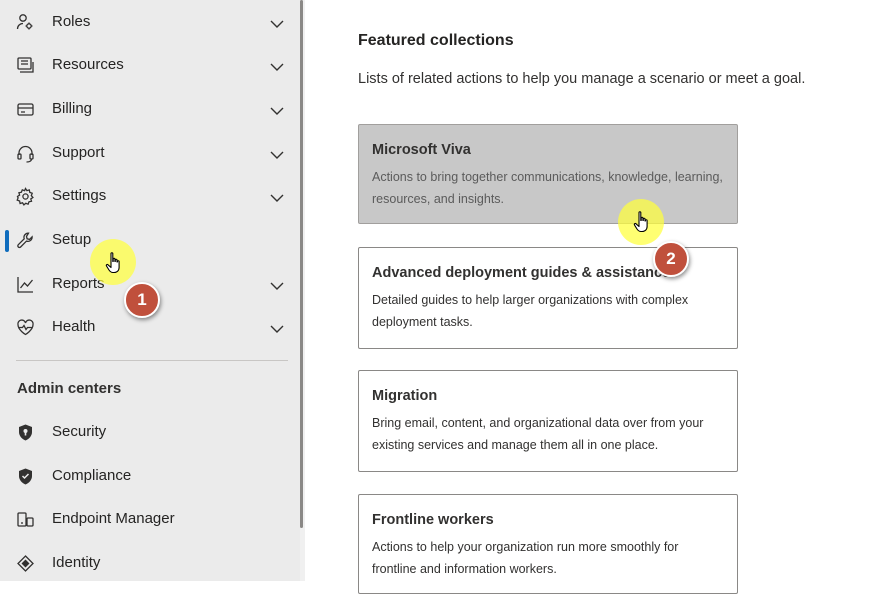 Image resolution: width=870 pixels, height=594 pixels. Describe the element at coordinates (25, 109) in the screenshot. I see `billing-icon` at that location.